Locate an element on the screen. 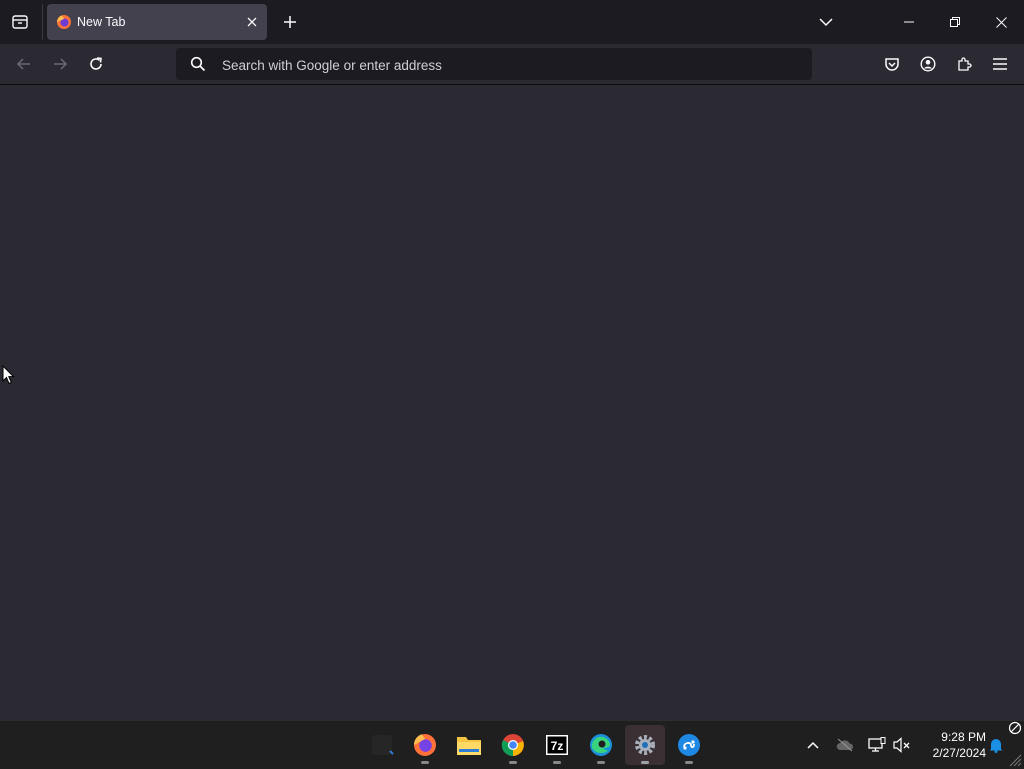 This screenshot has height=769, width=1024. app-menu-button is located at coordinates (1000, 64).